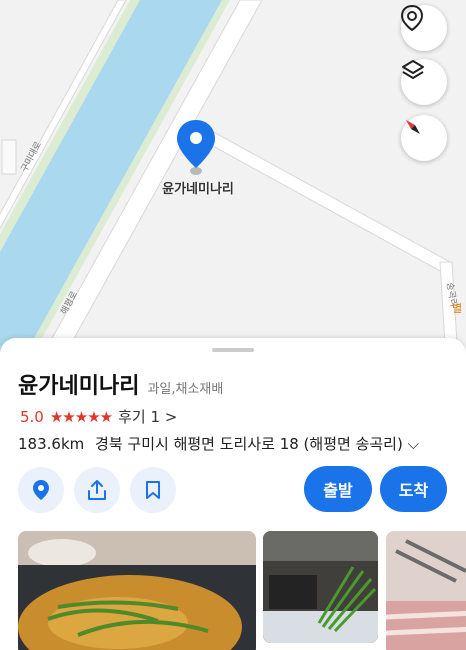 The image size is (466, 650). I want to click on place-name: 윤가네미나리, so click(79, 386).